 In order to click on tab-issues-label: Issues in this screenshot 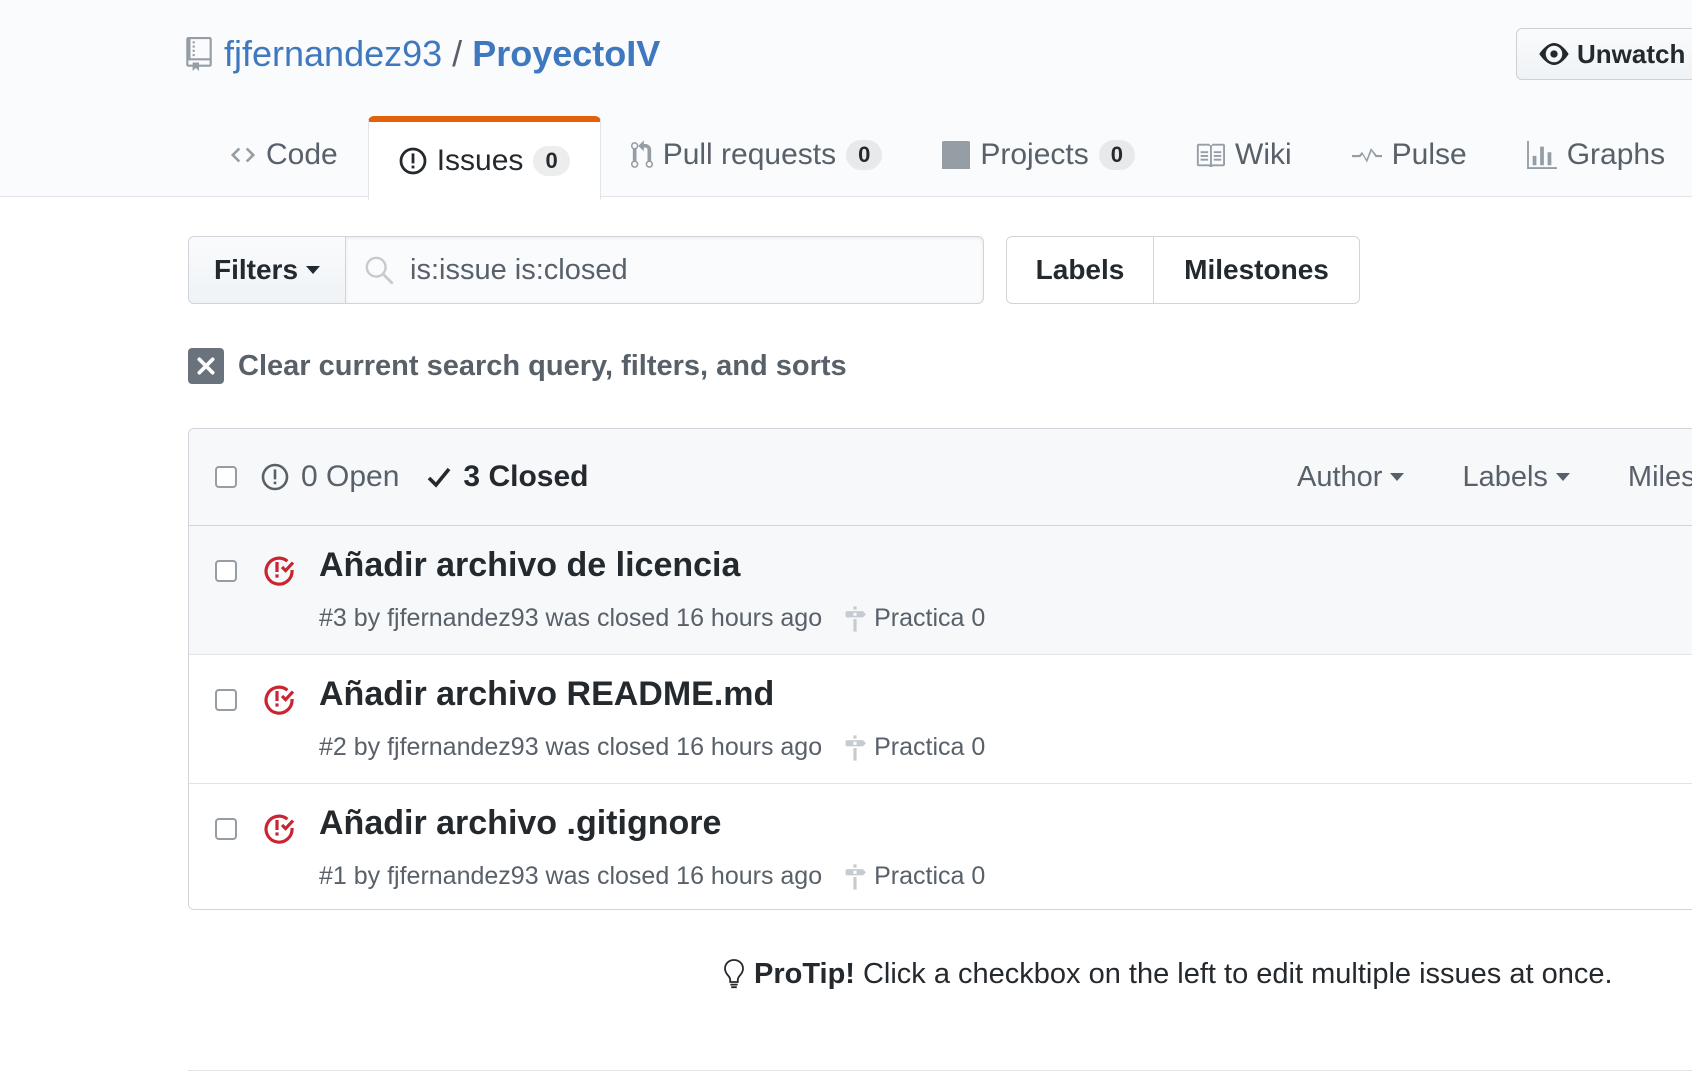, I will do `click(480, 160)`.